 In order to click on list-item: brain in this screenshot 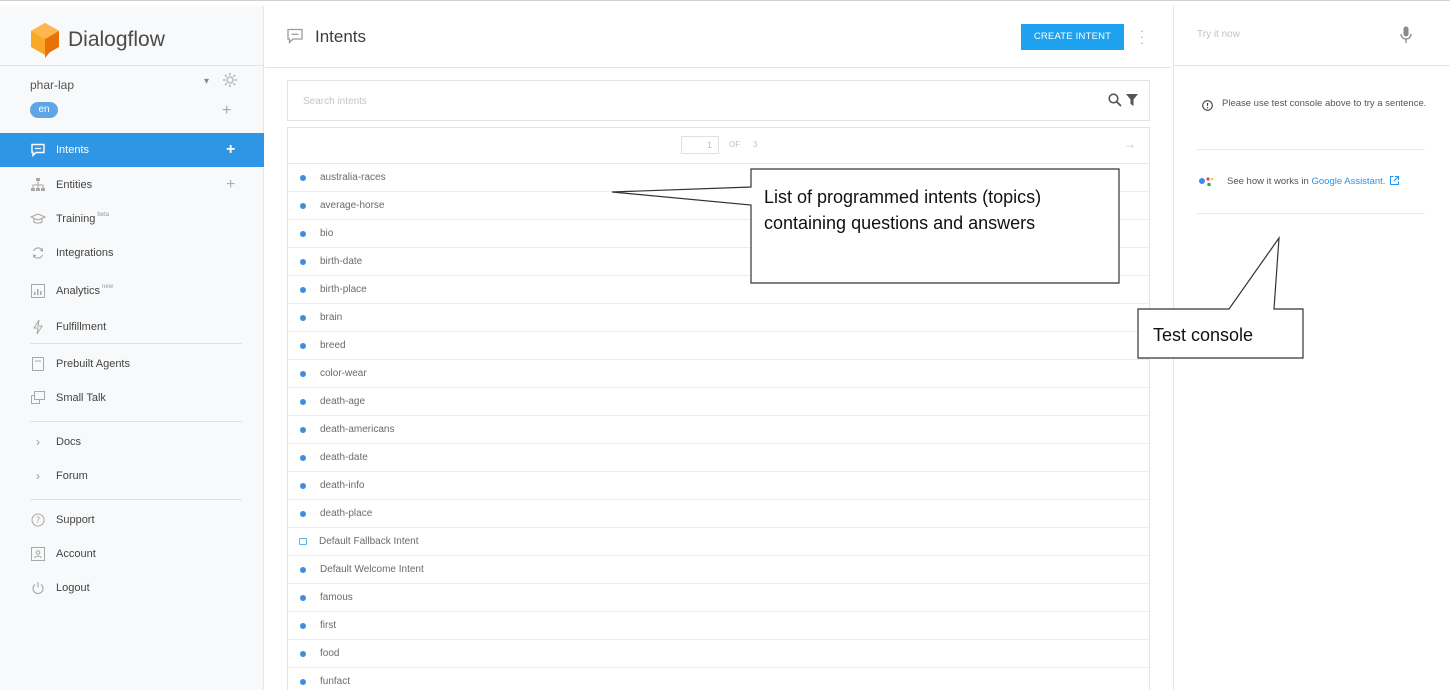, I will do `click(718, 318)`.